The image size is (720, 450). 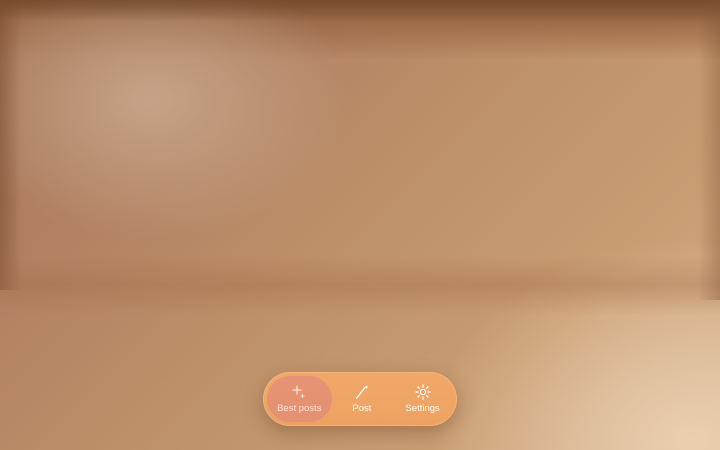 What do you see at coordinates (422, 408) in the screenshot?
I see `nav-item-label: Settings` at bounding box center [422, 408].